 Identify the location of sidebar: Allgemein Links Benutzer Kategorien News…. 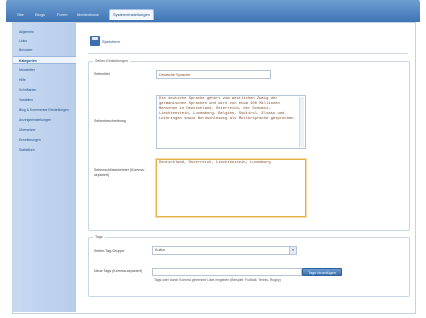
(44, 167).